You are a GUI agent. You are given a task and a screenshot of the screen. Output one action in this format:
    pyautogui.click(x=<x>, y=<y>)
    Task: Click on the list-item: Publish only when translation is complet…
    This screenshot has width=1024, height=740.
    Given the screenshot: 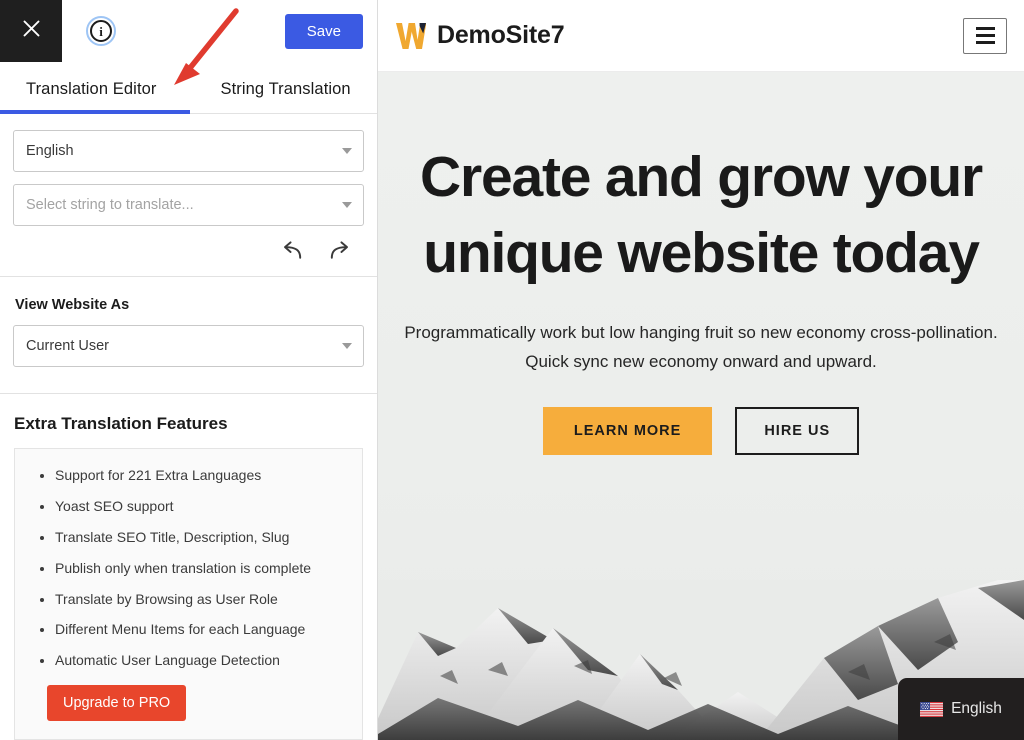 What is the action you would take?
    pyautogui.click(x=203, y=568)
    